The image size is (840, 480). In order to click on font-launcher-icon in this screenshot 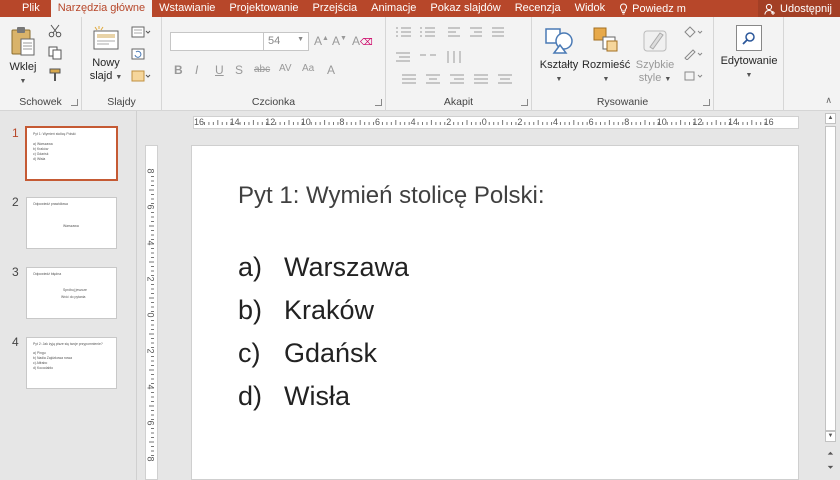, I will do `click(378, 102)`.